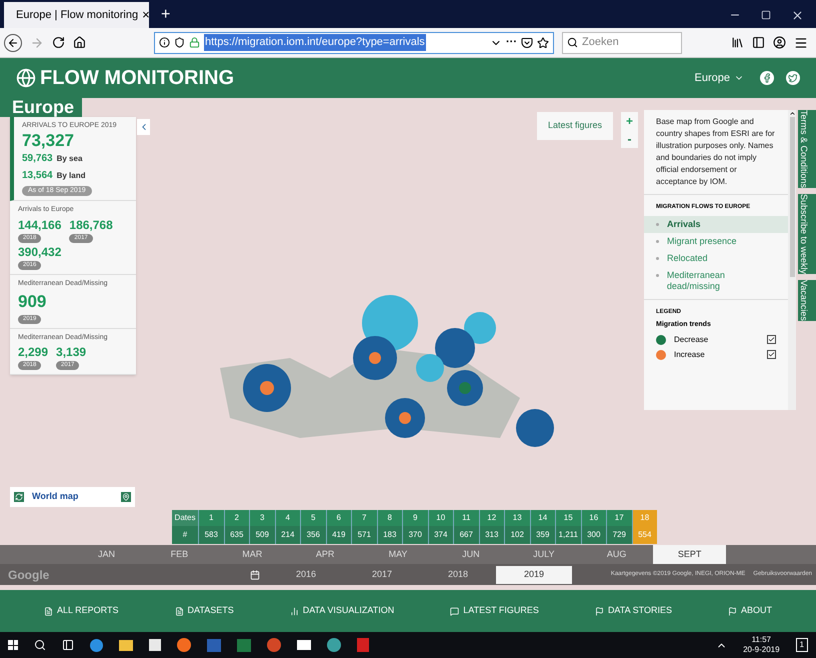 The width and height of the screenshot is (816, 658). What do you see at coordinates (79, 42) in the screenshot?
I see `home-icon` at bounding box center [79, 42].